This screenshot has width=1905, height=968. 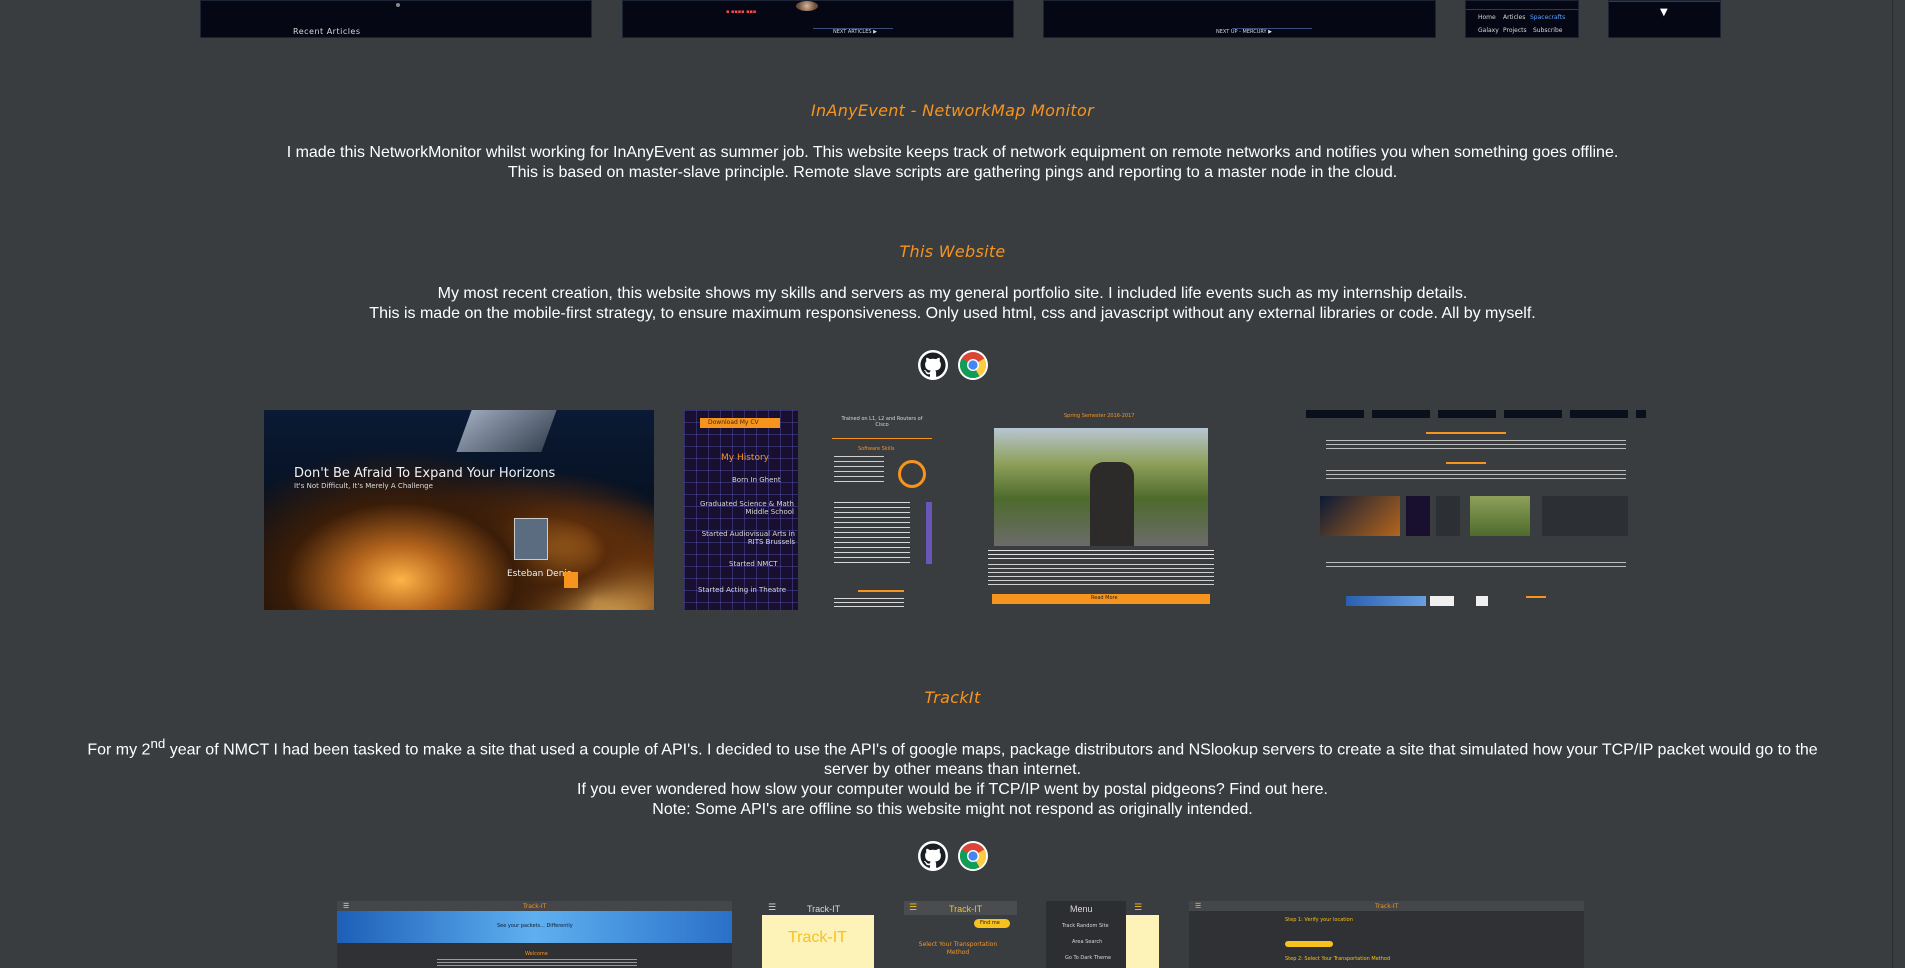 I want to click on profile-photo, so click(x=531, y=539).